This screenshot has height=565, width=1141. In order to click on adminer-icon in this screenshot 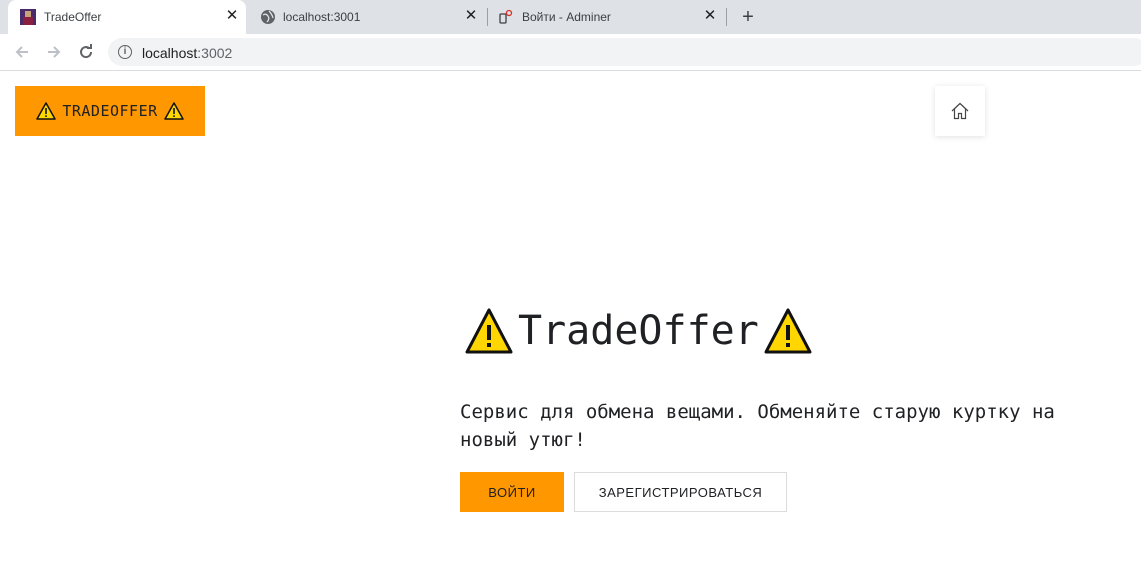, I will do `click(506, 17)`.